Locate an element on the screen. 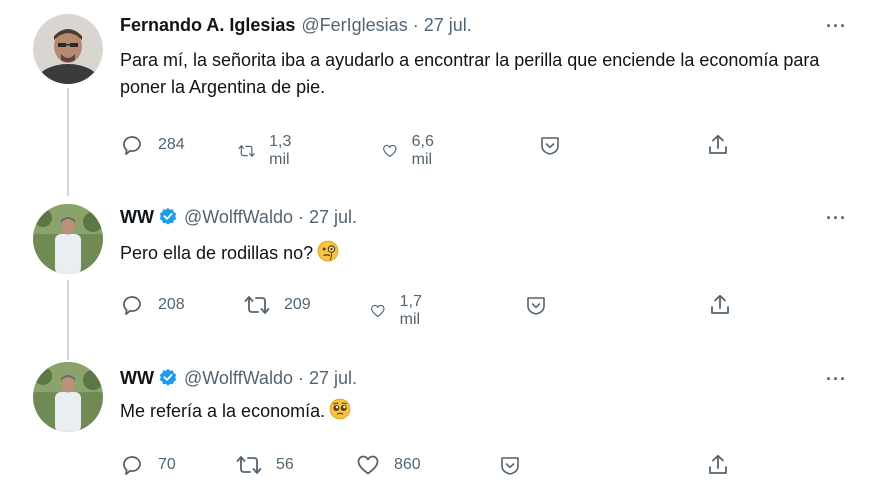  retweet-count: 1,3 mil is located at coordinates (280, 150).